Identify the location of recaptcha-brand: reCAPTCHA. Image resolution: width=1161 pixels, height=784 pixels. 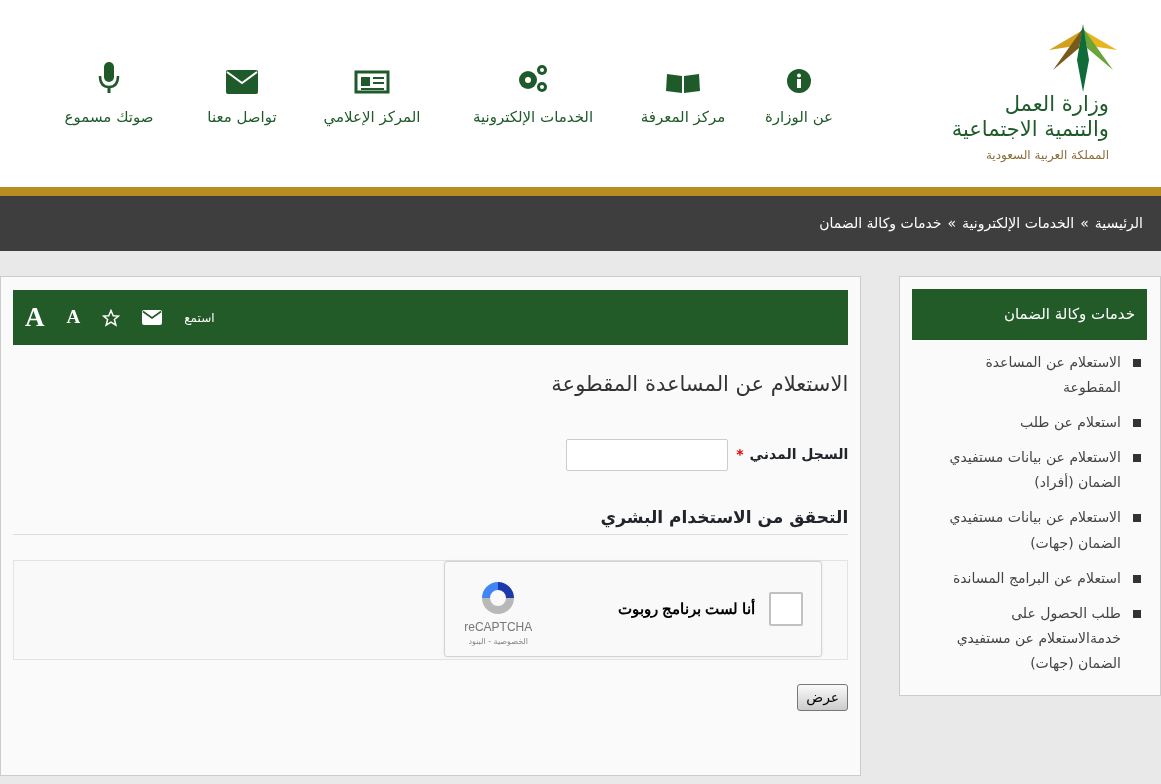
(498, 627).